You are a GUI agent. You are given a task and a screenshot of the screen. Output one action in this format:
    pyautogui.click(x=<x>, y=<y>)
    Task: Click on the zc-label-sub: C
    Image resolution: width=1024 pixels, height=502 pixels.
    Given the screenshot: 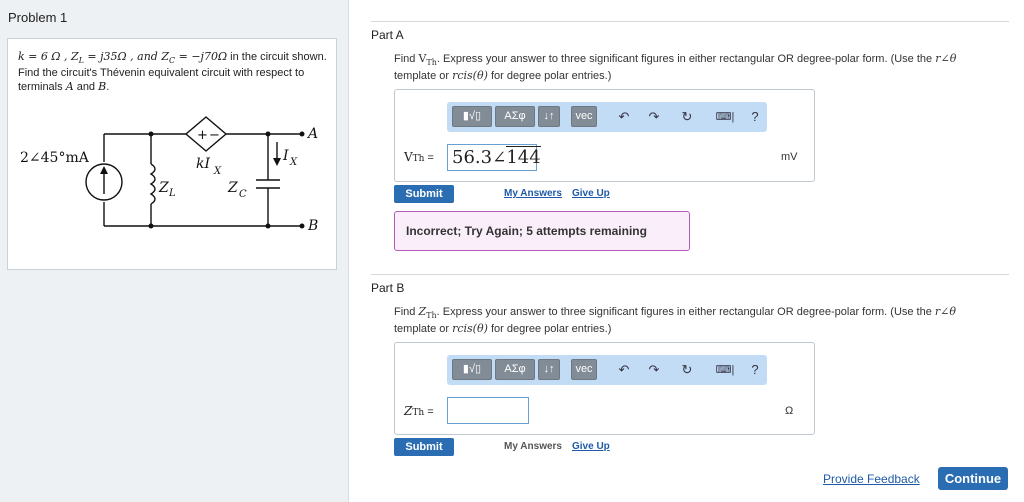 What is the action you would take?
    pyautogui.click(x=243, y=194)
    